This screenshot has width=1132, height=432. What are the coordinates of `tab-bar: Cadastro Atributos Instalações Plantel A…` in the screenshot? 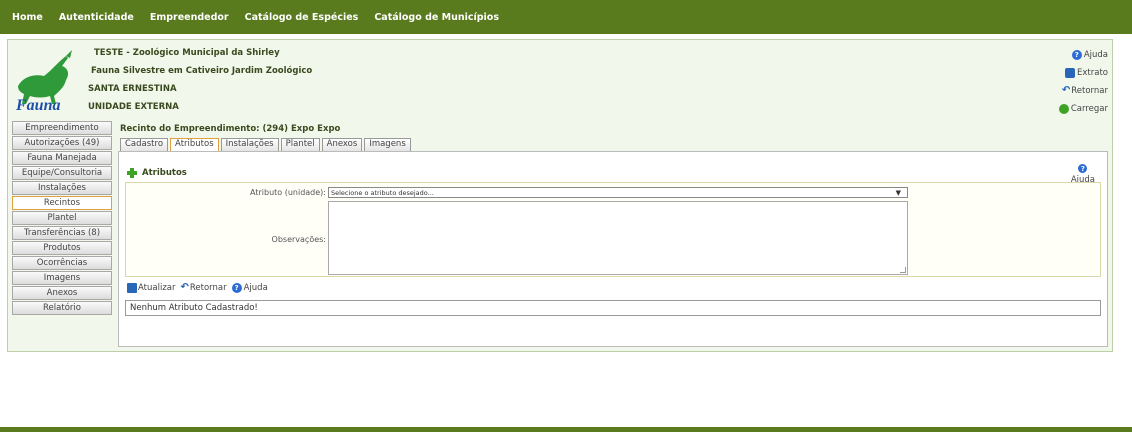 It's located at (266, 144).